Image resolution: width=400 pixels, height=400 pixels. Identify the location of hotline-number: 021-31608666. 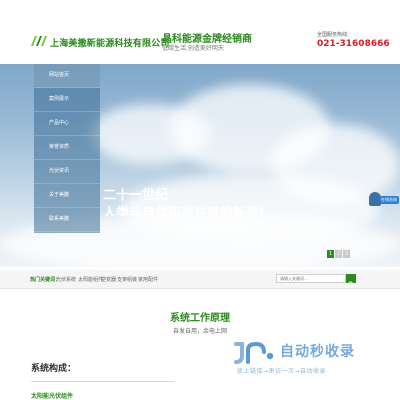
(353, 44).